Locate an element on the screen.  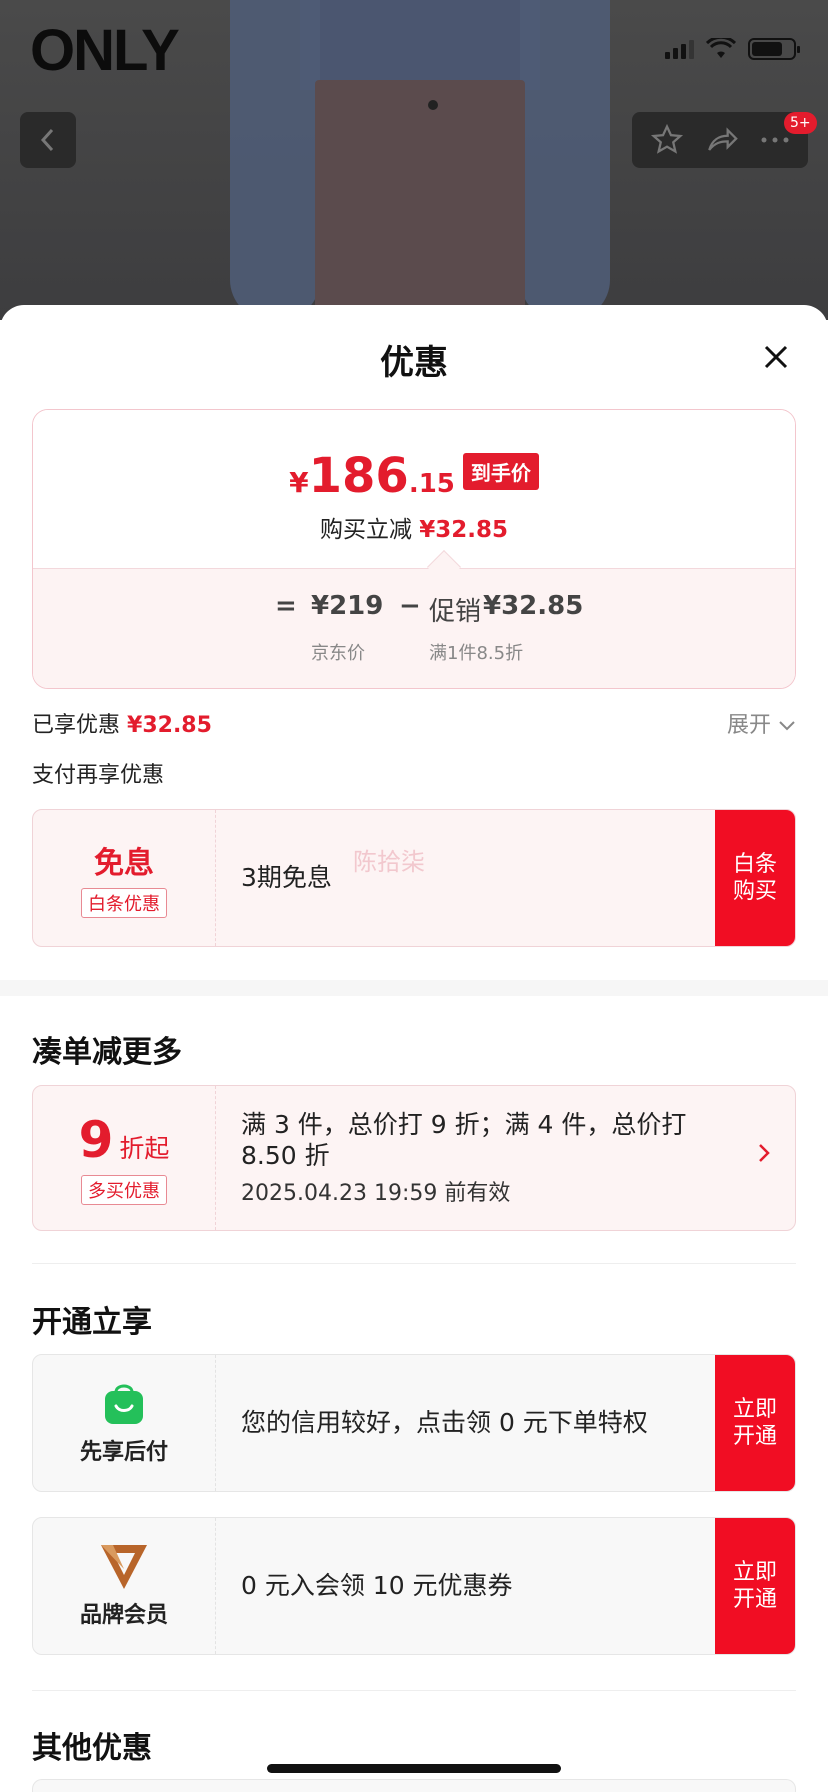
chevron-down-icon is located at coordinates (787, 726).